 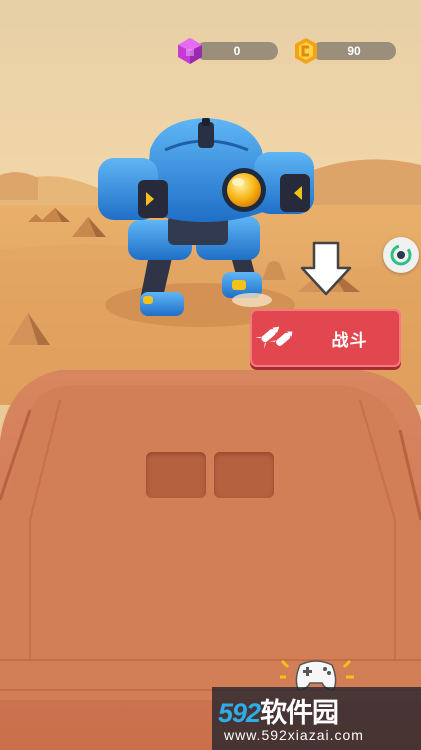 I want to click on gem-value: 0, so click(x=237, y=51).